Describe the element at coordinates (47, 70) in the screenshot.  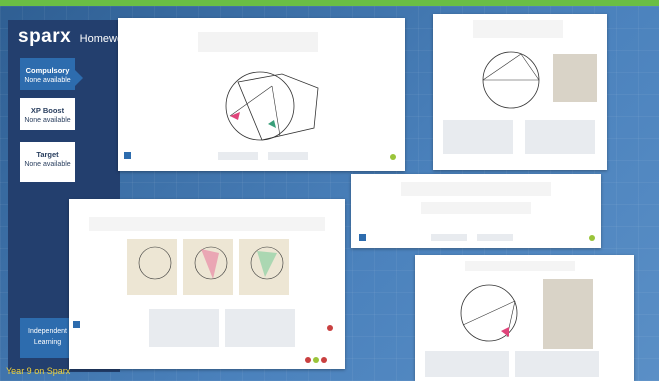
I see `task-title: Compulsory` at that location.